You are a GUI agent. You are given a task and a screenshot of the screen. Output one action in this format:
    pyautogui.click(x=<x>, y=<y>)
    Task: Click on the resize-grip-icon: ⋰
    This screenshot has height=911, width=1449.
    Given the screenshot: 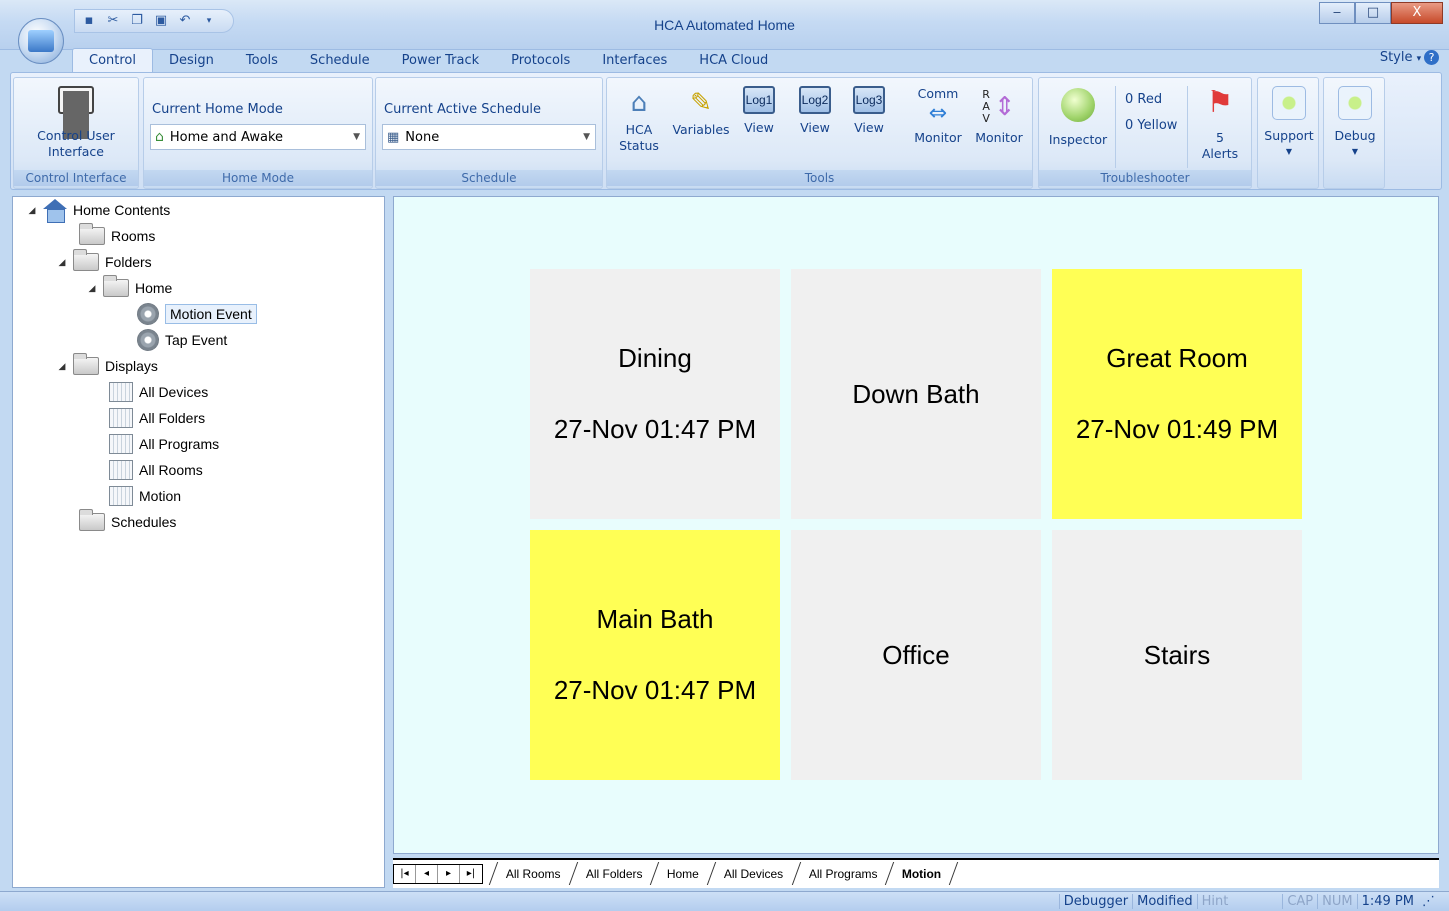 What is the action you would take?
    pyautogui.click(x=1428, y=901)
    